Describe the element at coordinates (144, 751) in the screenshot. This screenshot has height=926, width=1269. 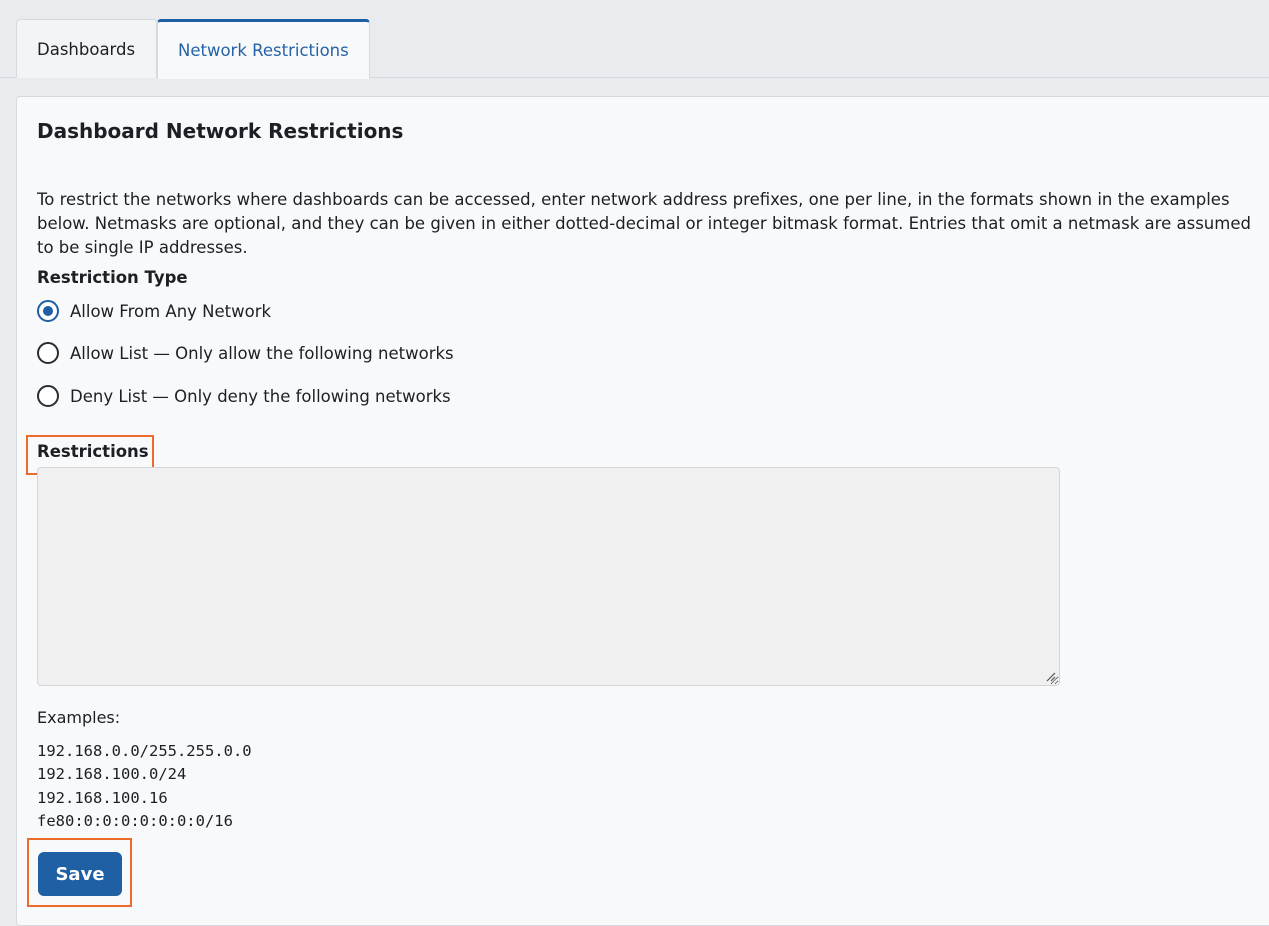
I see `example-item: 192.168.0.0/255.255.0.0` at that location.